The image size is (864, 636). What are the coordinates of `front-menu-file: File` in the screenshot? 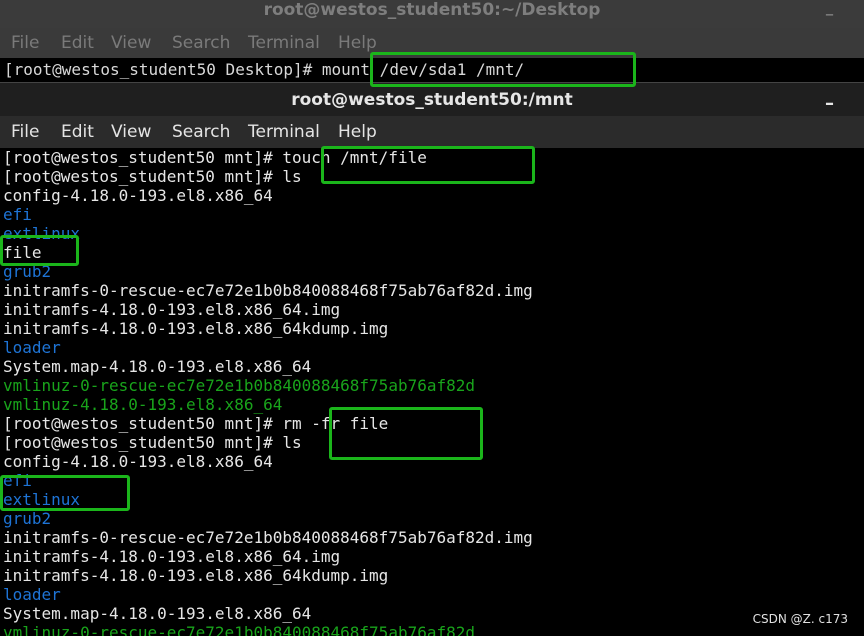 It's located at (36, 132).